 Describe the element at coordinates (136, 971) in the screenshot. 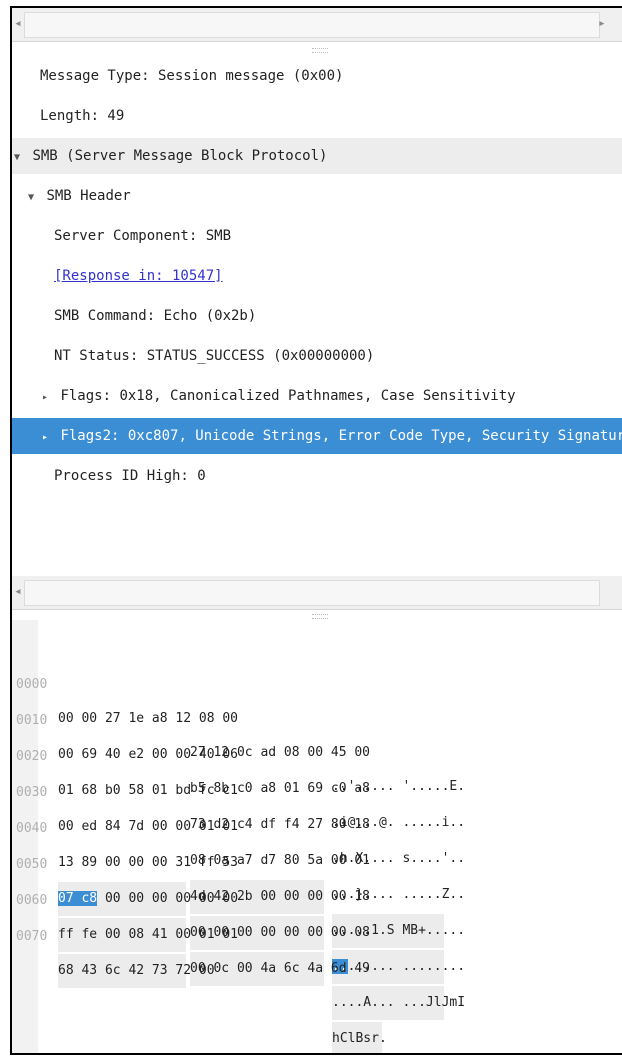

I see `hex-bytes: 68 43 6c 42 73 72 00` at that location.